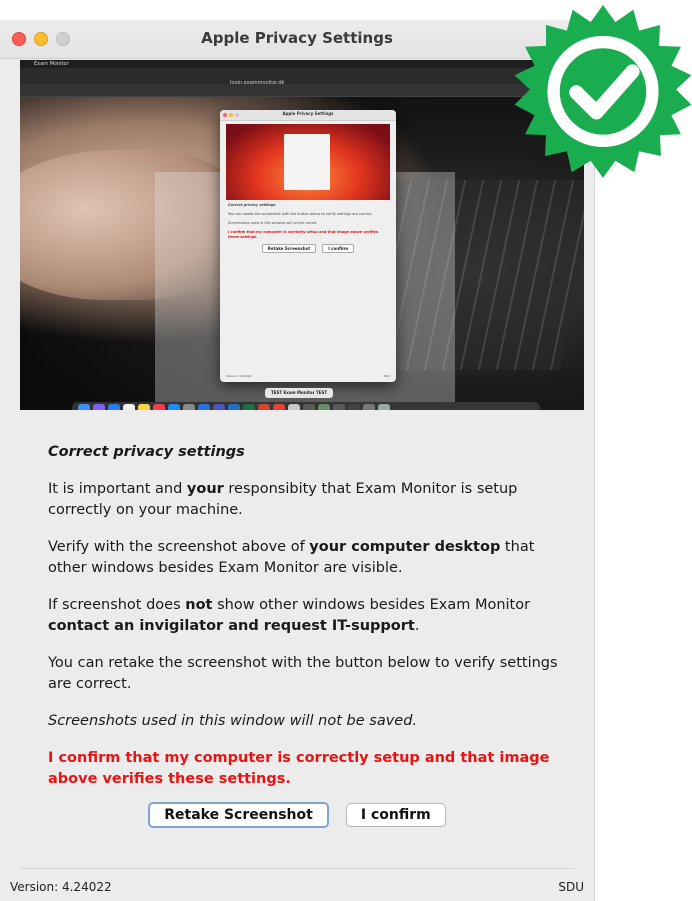 This screenshot has height=901, width=692. What do you see at coordinates (395, 815) in the screenshot?
I see `i-confirm-button: I confirm` at bounding box center [395, 815].